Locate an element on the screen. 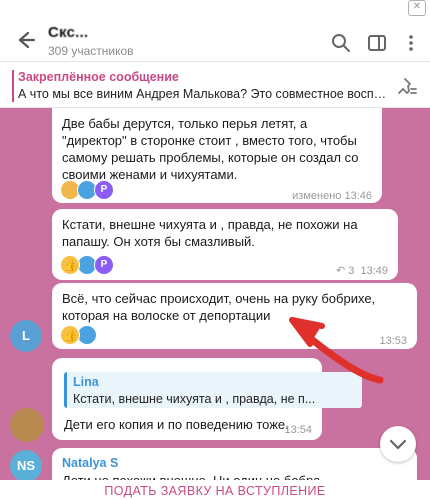 This screenshot has width=430, height=500. window-close-icon: ✕ is located at coordinates (417, 8).